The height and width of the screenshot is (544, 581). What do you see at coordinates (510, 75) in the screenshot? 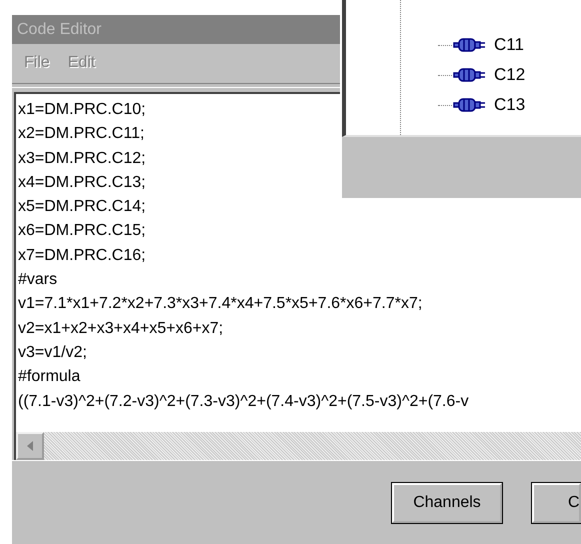
I see `tree-item: C12` at bounding box center [510, 75].